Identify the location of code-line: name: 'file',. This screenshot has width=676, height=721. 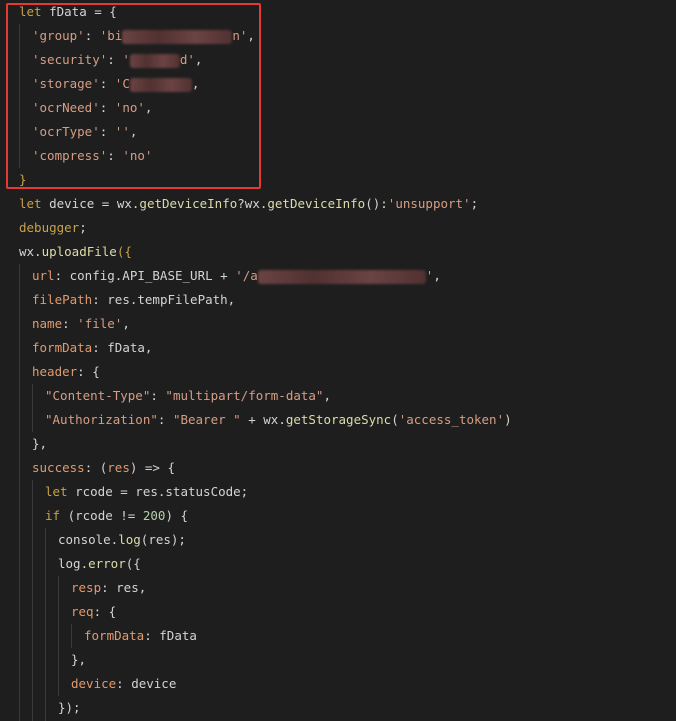
(81, 323).